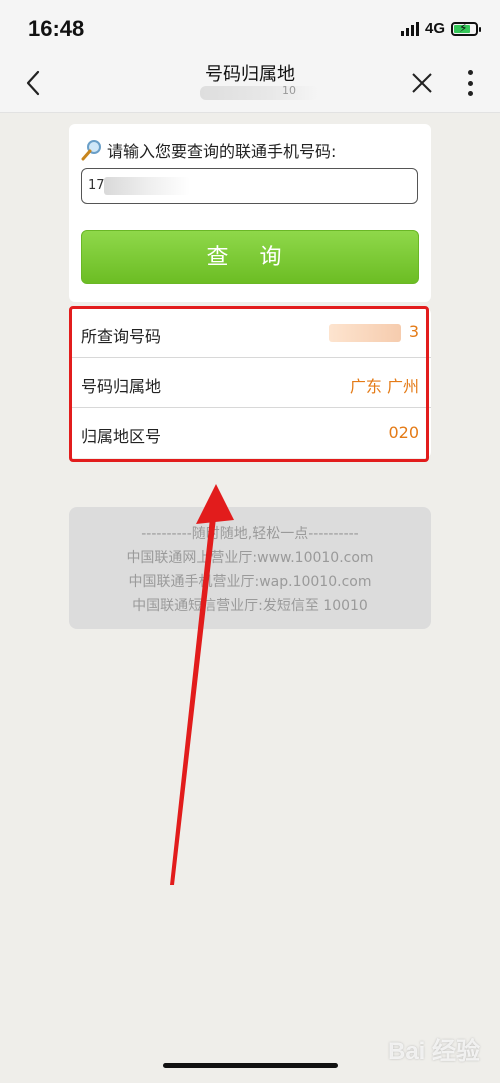 The width and height of the screenshot is (500, 1083). What do you see at coordinates (434, 28) in the screenshot?
I see `network-type: 4G` at bounding box center [434, 28].